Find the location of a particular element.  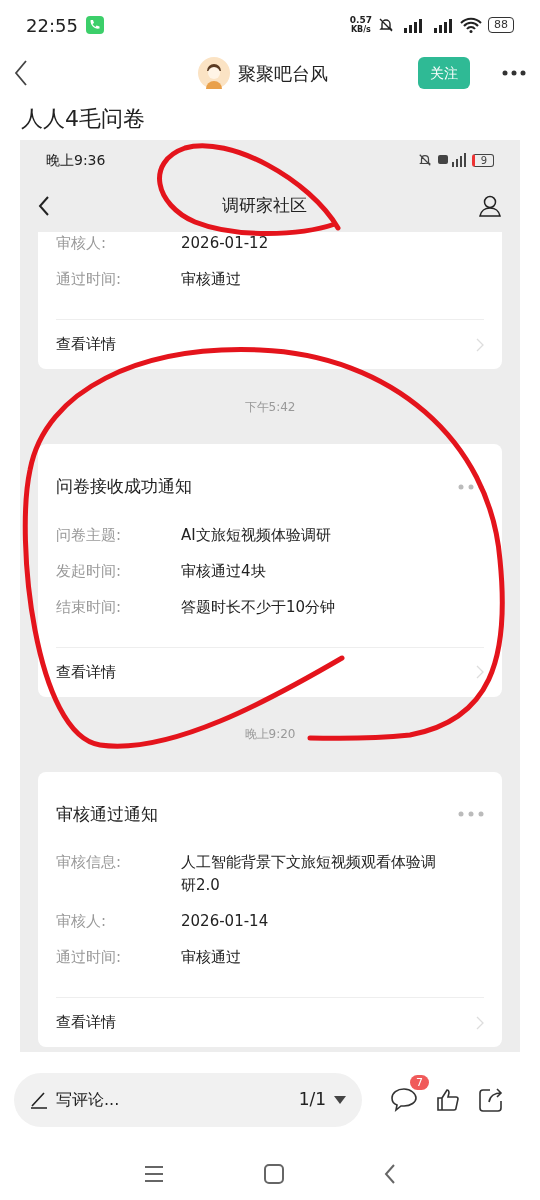

avatar is located at coordinates (214, 73).